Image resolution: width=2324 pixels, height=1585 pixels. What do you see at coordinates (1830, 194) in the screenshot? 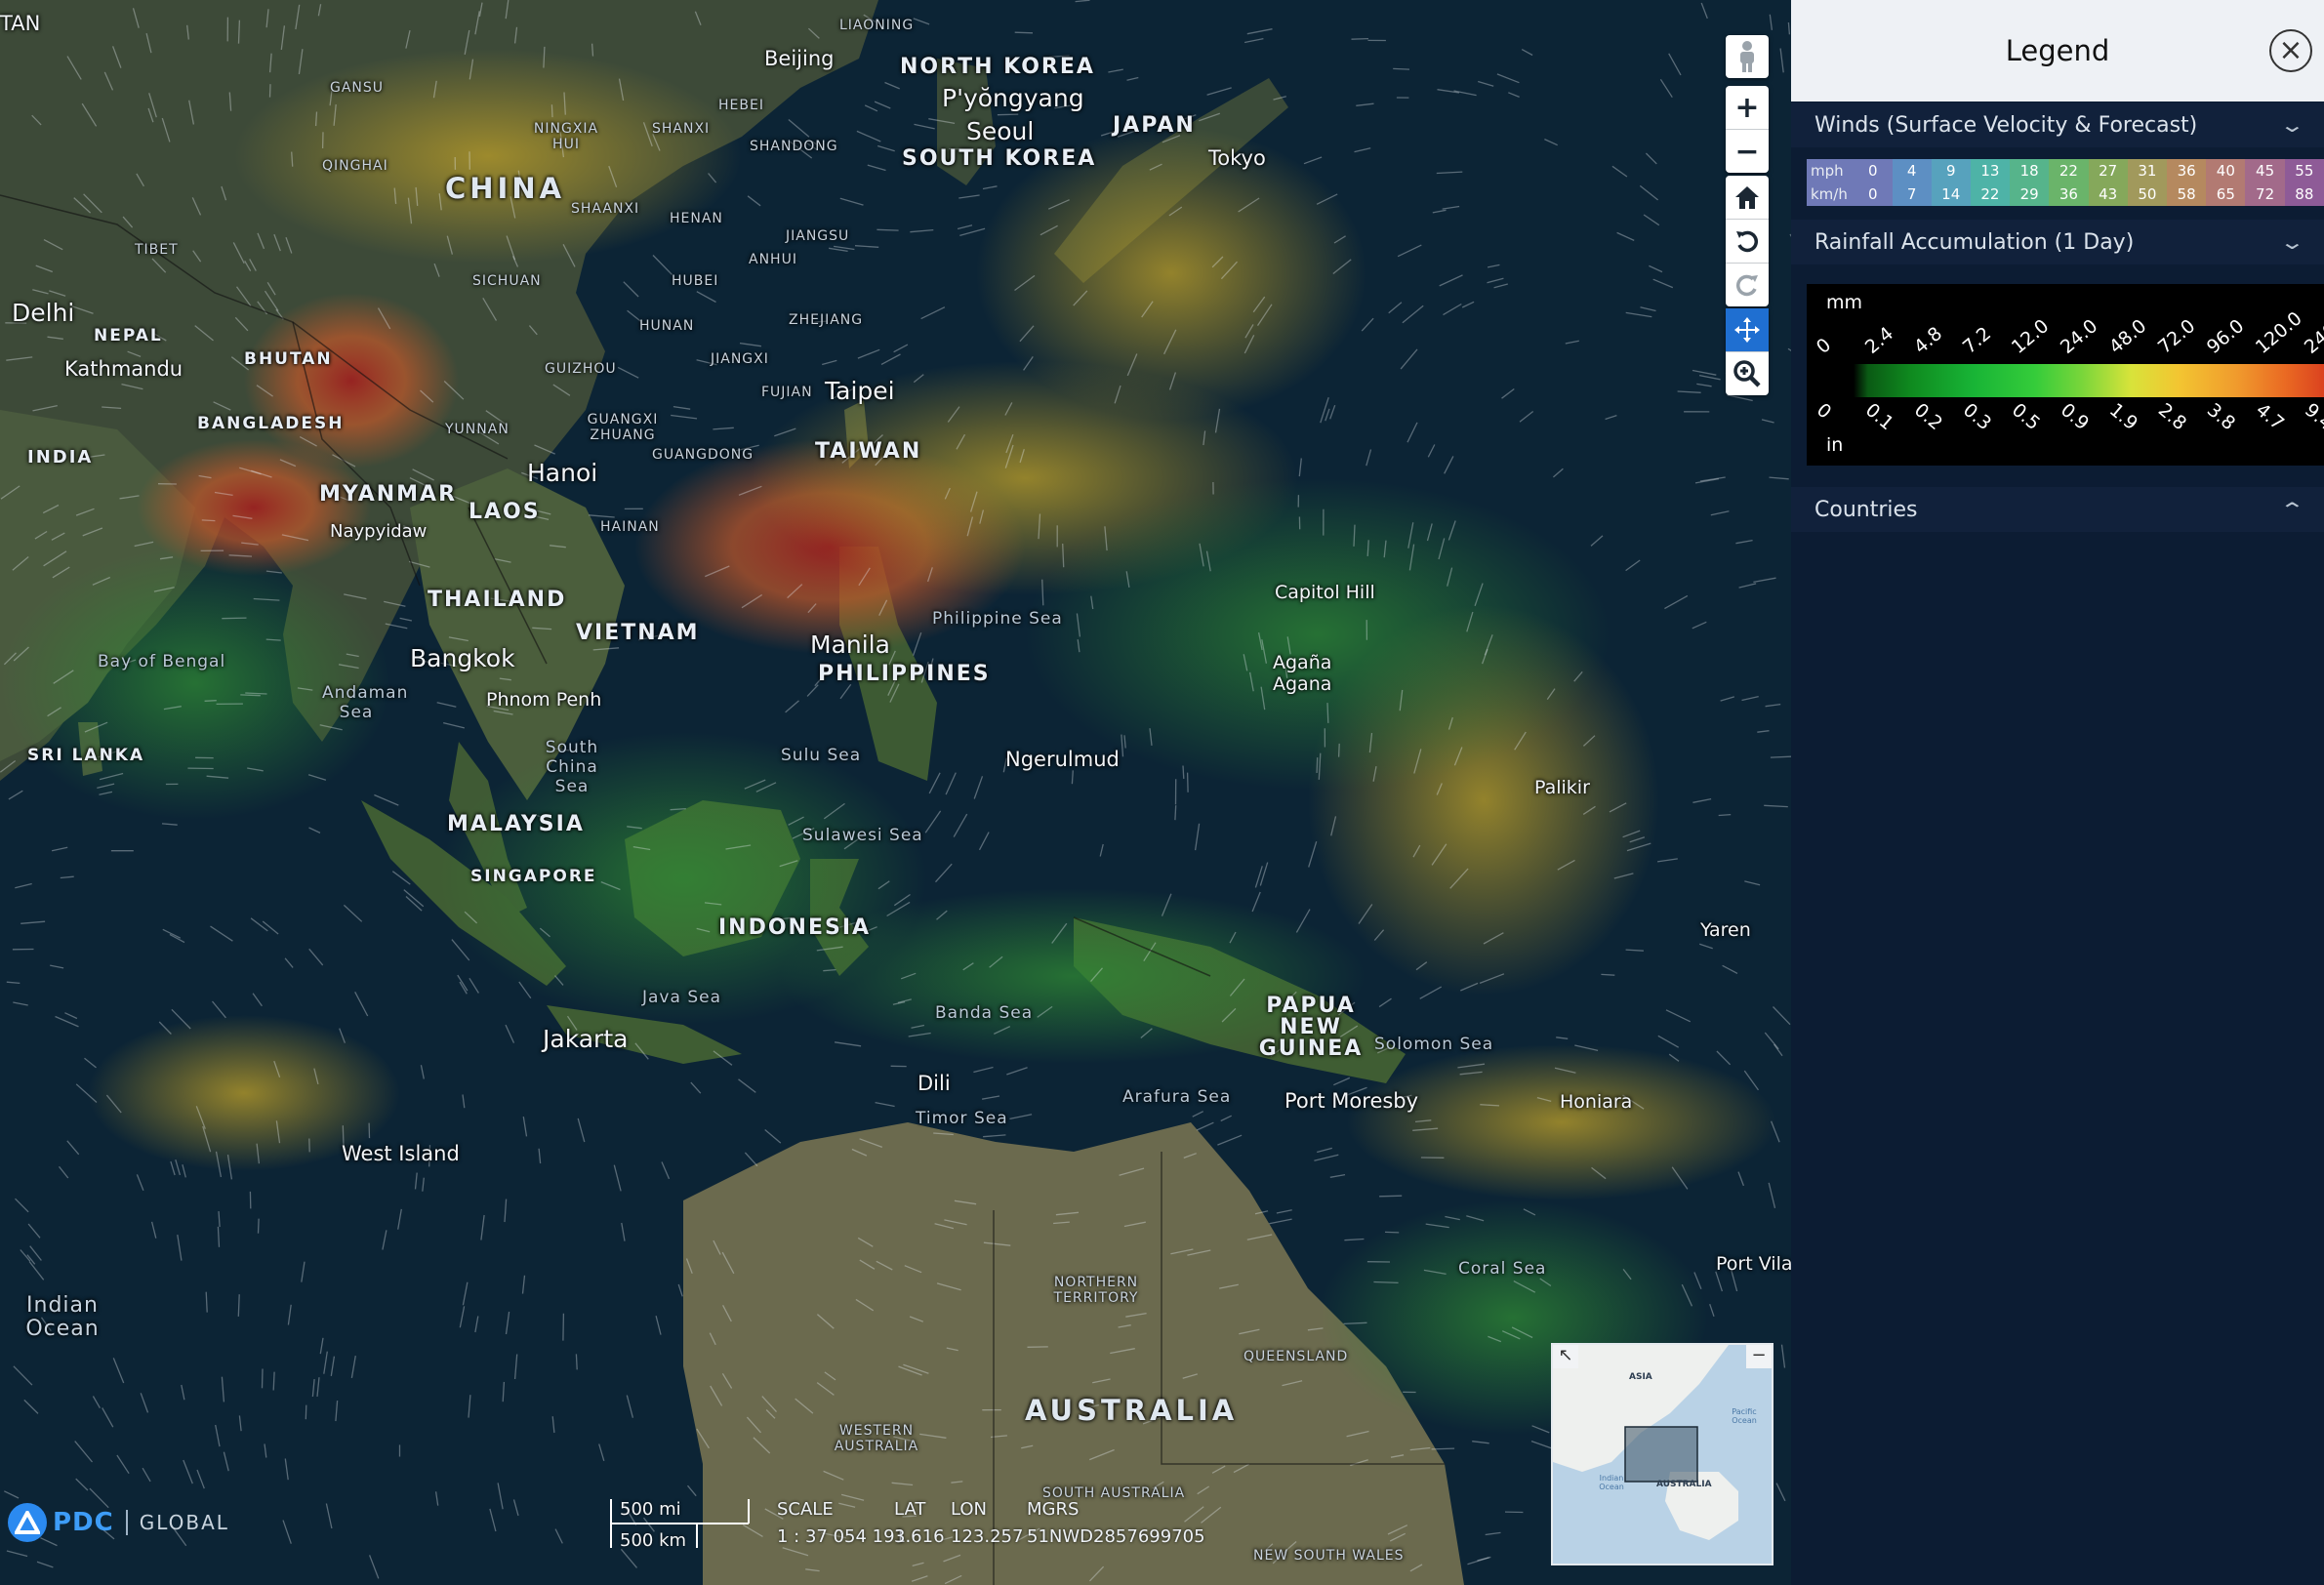
I see `wind-unit-kmh: km/h` at bounding box center [1830, 194].